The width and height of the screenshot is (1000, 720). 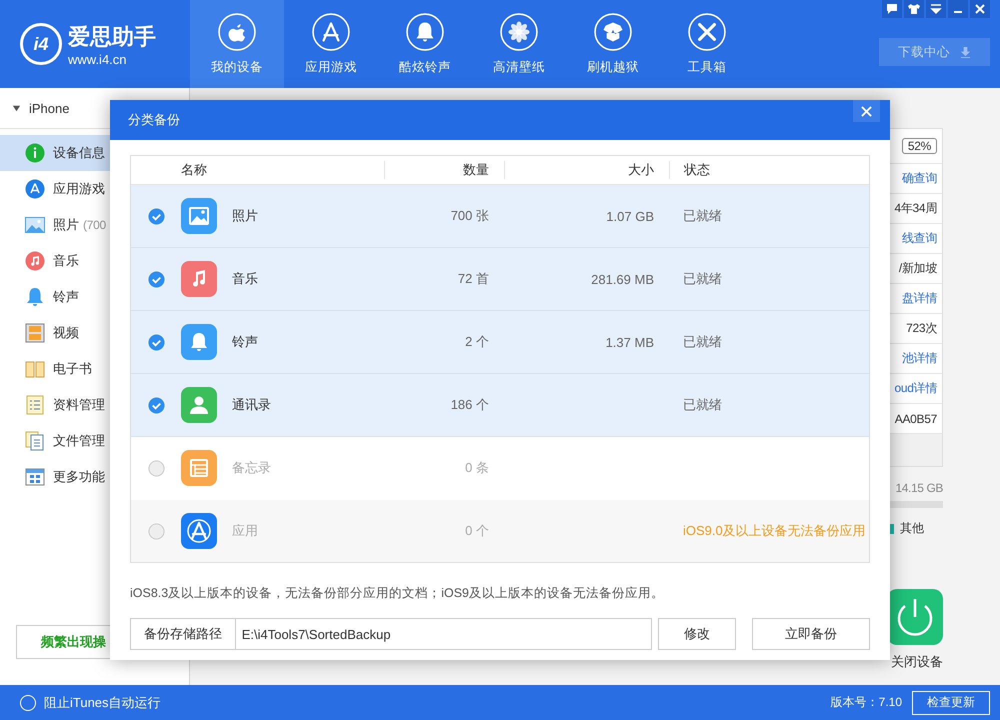 What do you see at coordinates (154, 120) in the screenshot?
I see `dialog-title: 分类备份` at bounding box center [154, 120].